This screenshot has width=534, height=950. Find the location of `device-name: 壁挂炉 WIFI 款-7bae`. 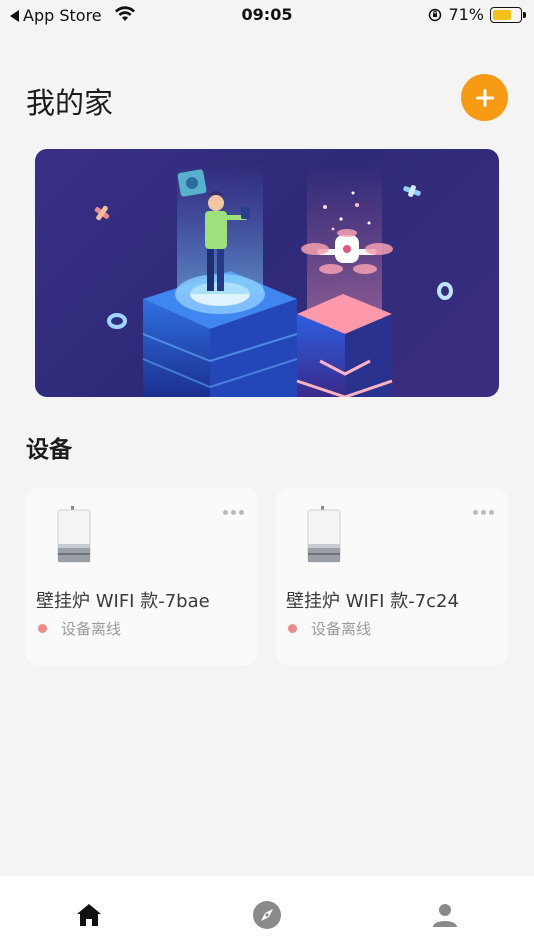

device-name: 壁挂炉 WIFI 款-7bae is located at coordinates (123, 601).